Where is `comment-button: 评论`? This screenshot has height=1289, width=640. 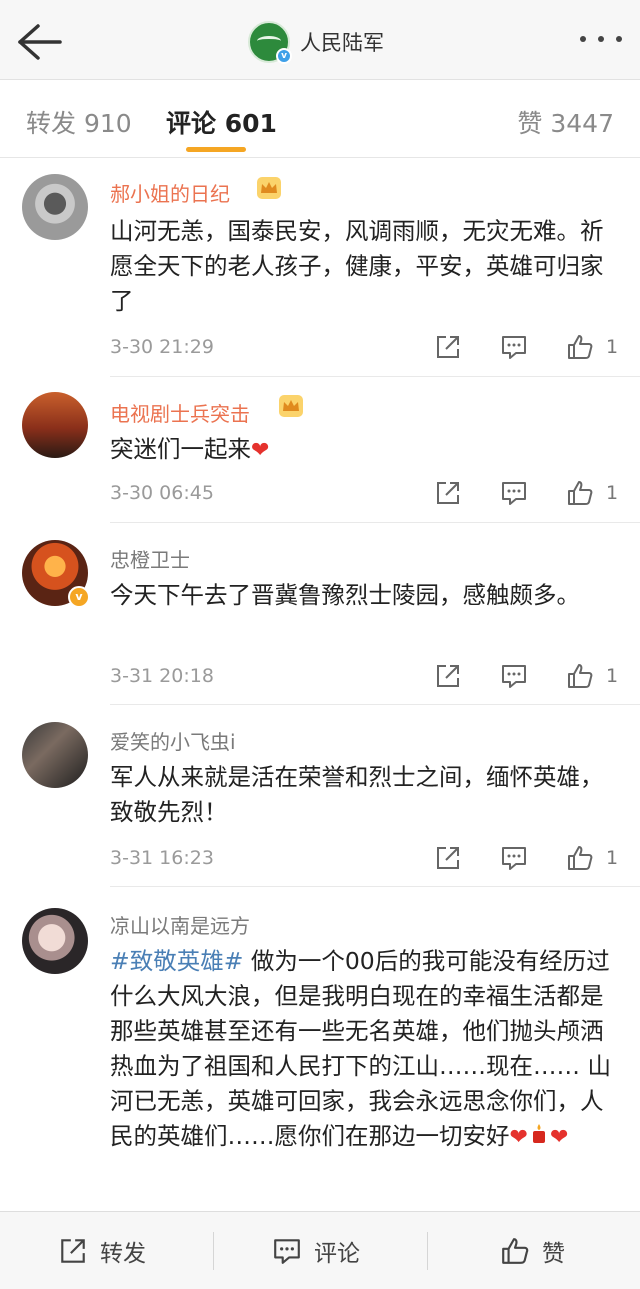 comment-button: 评论 is located at coordinates (316, 1251).